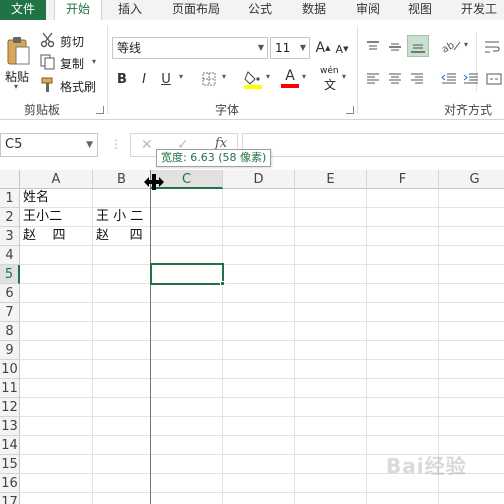 The height and width of the screenshot is (504, 504). I want to click on scissors-icon, so click(48, 40).